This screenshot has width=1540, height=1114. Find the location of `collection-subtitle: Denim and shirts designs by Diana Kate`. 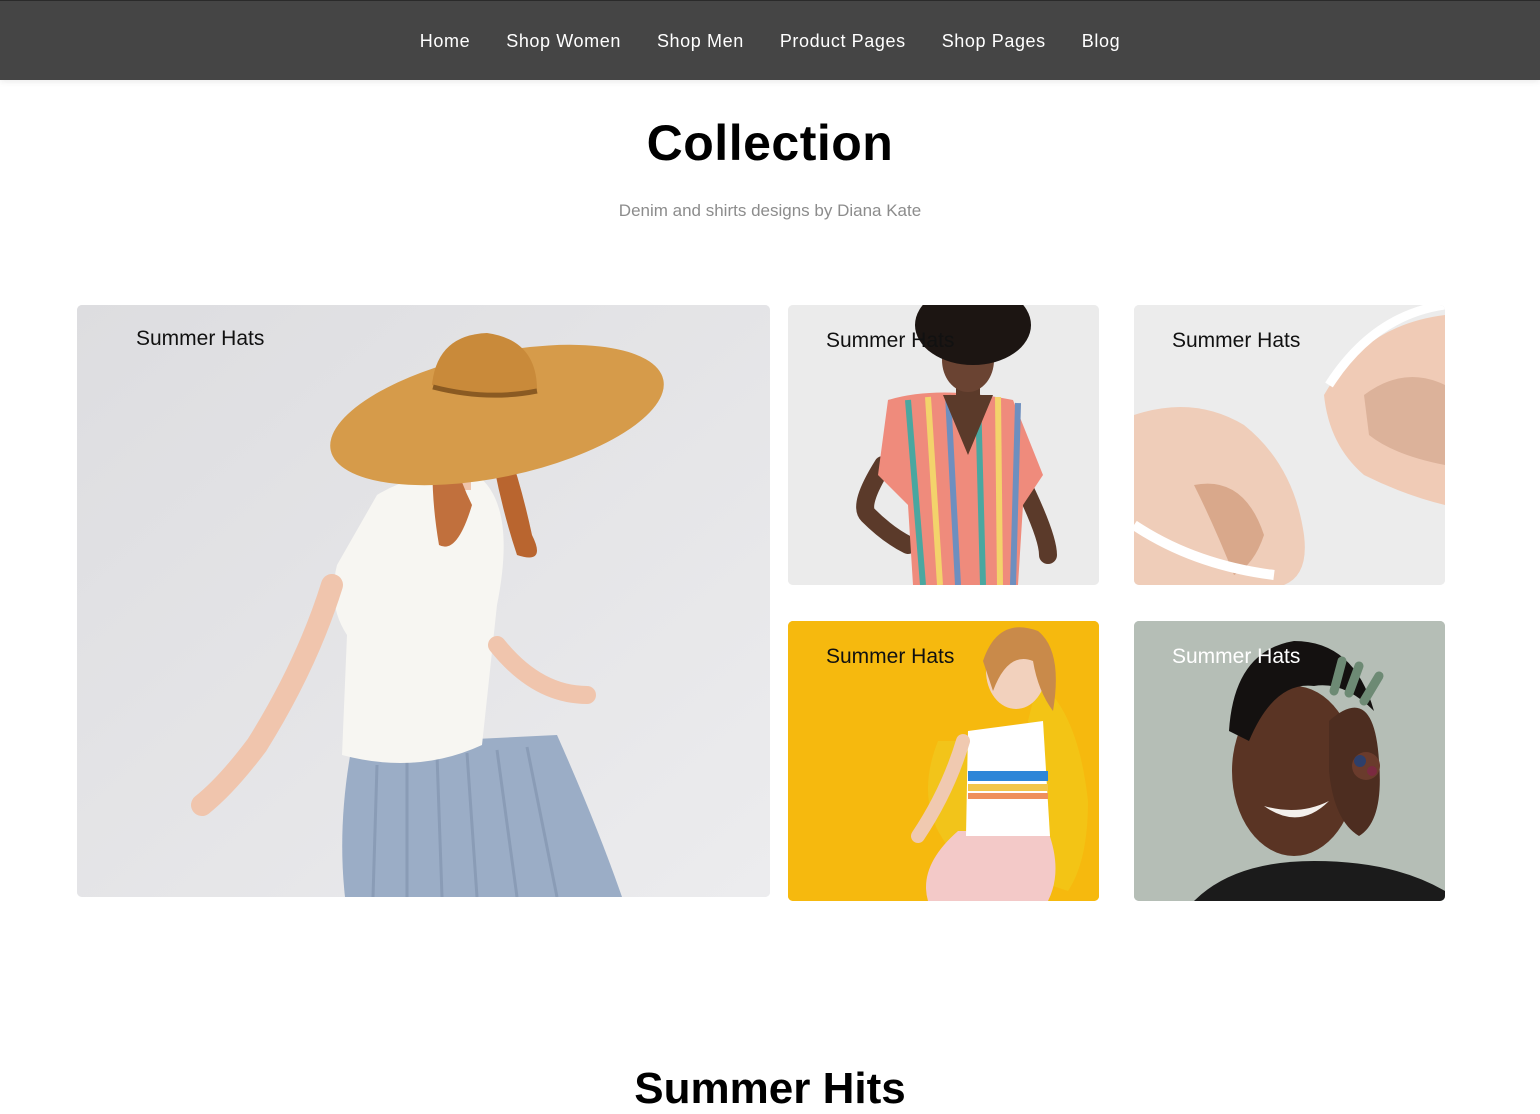

collection-subtitle: Denim and shirts designs by Diana Kate is located at coordinates (770, 210).